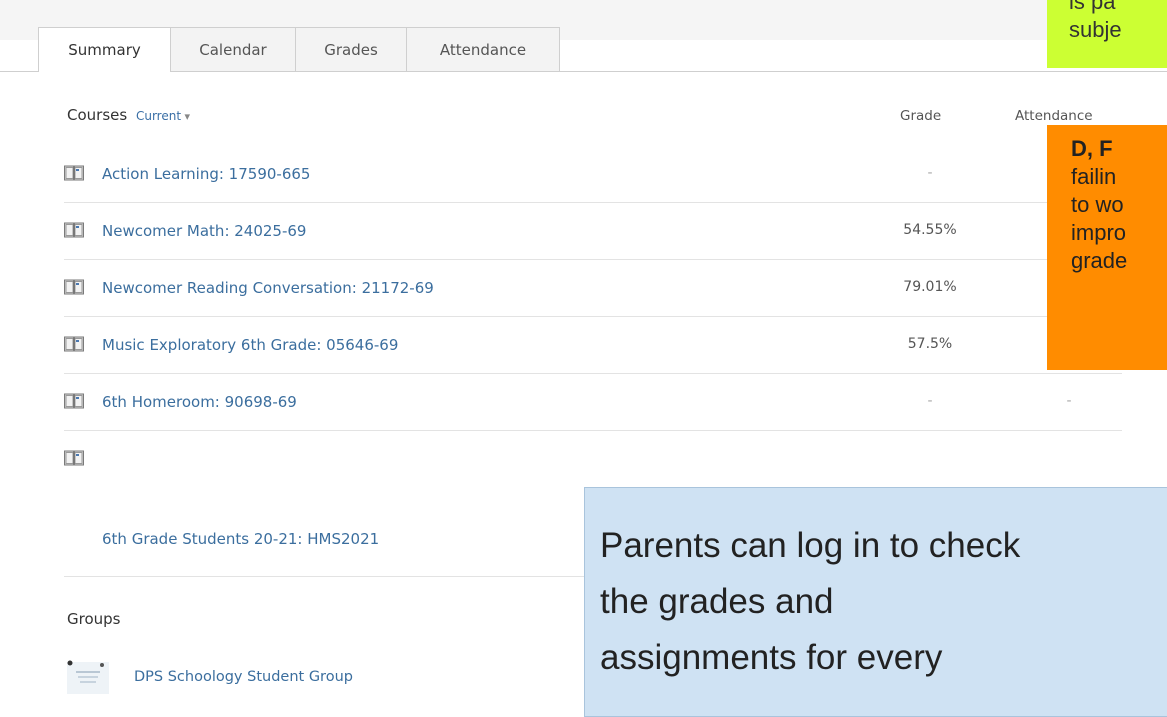 This screenshot has width=1167, height=717. Describe the element at coordinates (351, 49) in the screenshot. I see `tab-grades: Grades` at that location.